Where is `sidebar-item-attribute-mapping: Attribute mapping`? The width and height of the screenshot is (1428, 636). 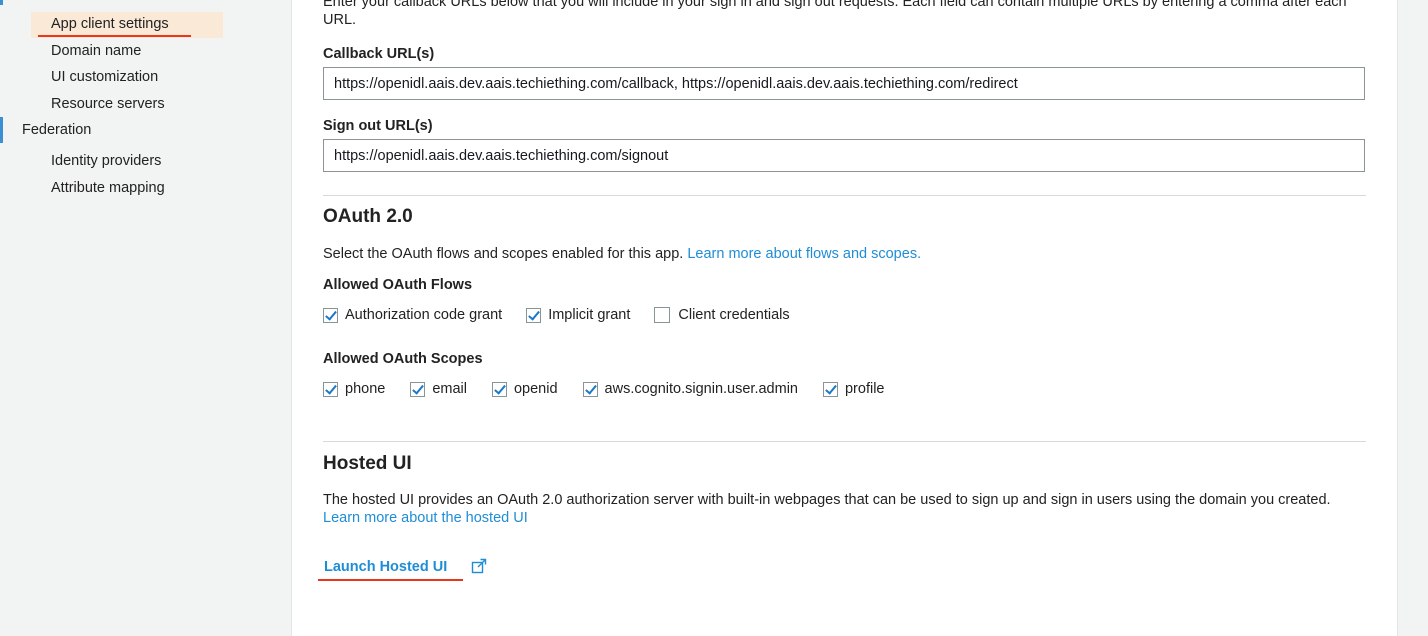
sidebar-item-attribute-mapping: Attribute mapping is located at coordinates (108, 188).